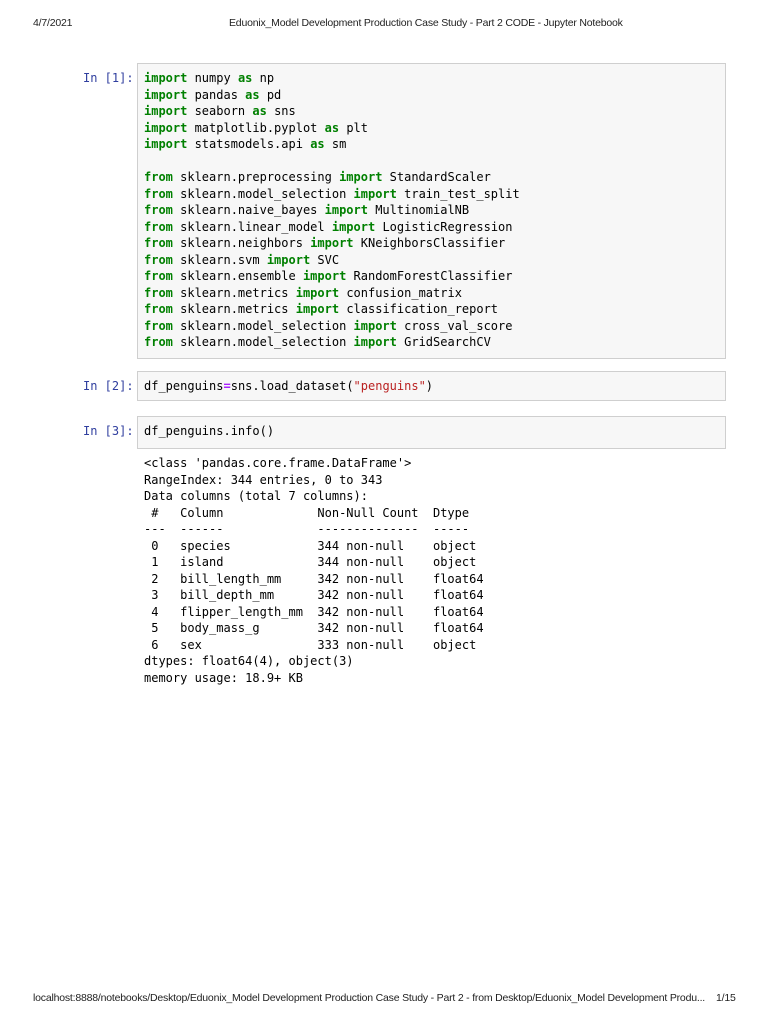  I want to click on cell-prompt: In [1]:, so click(108, 78).